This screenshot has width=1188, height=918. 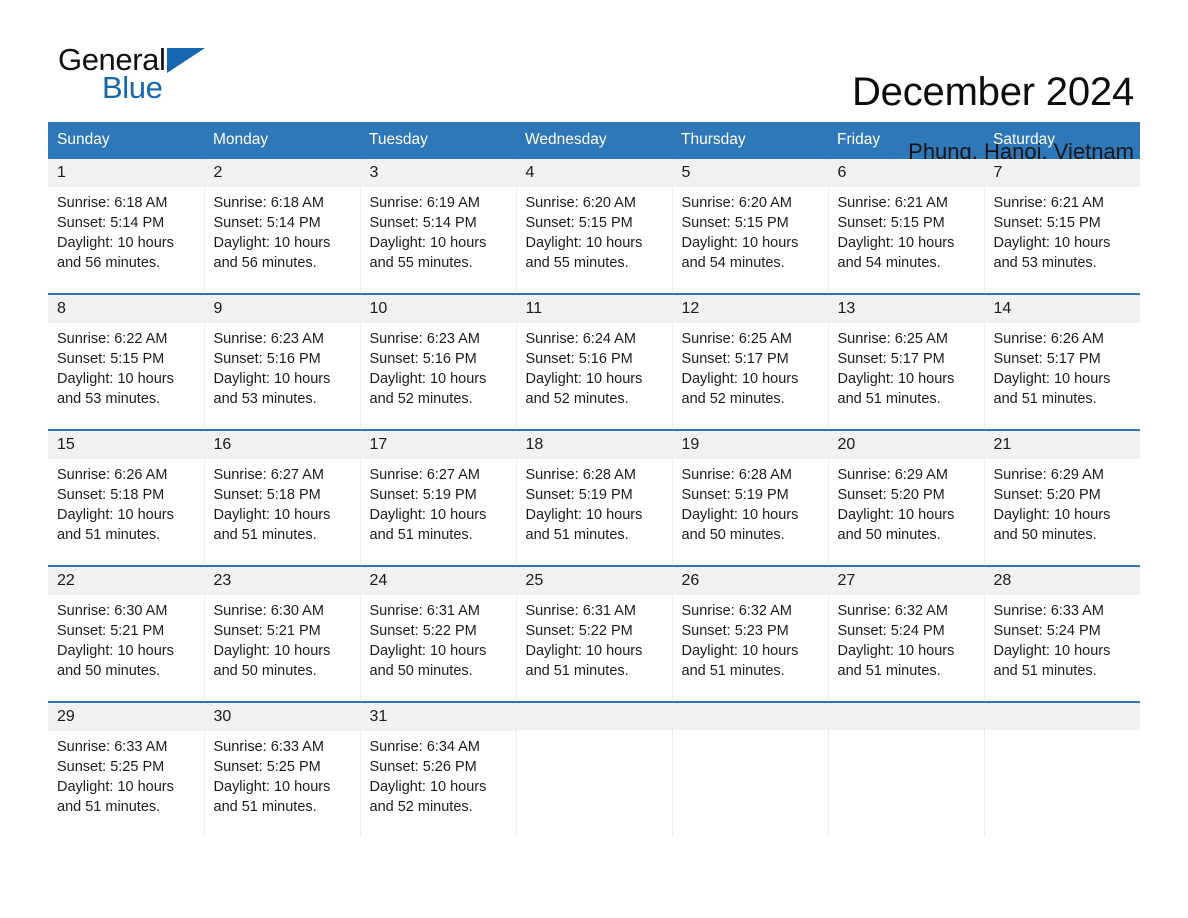 What do you see at coordinates (1047, 631) in the screenshot?
I see `sunset-text: Sunset: 5:24 PM` at bounding box center [1047, 631].